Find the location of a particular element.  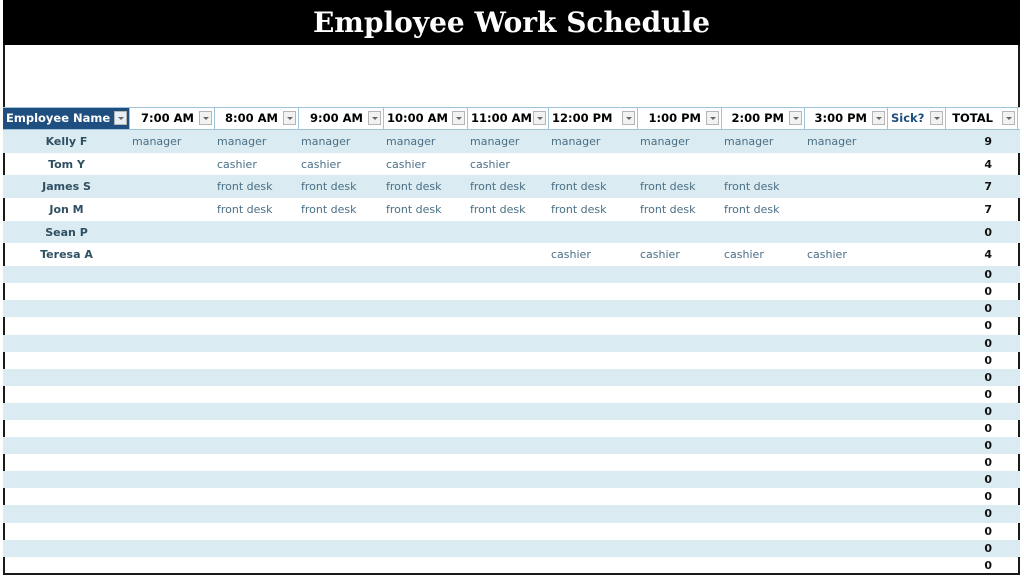

column-header-time-5: 12:00 PM is located at coordinates (593, 118).